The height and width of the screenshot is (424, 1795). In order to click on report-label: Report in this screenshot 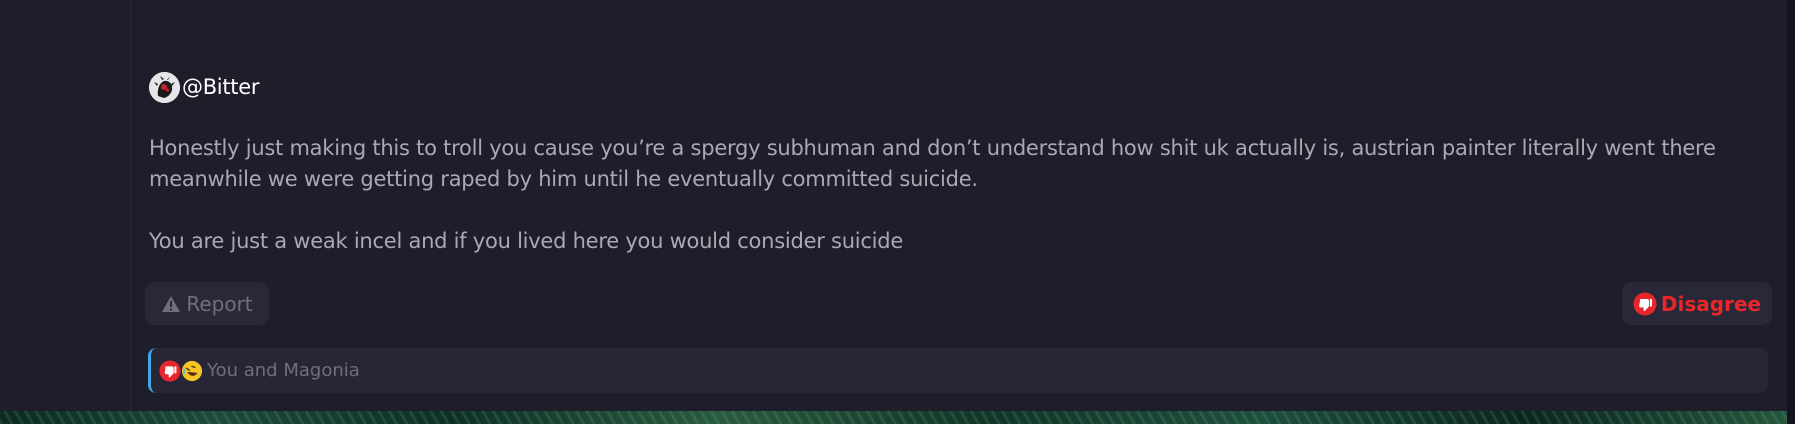, I will do `click(219, 303)`.